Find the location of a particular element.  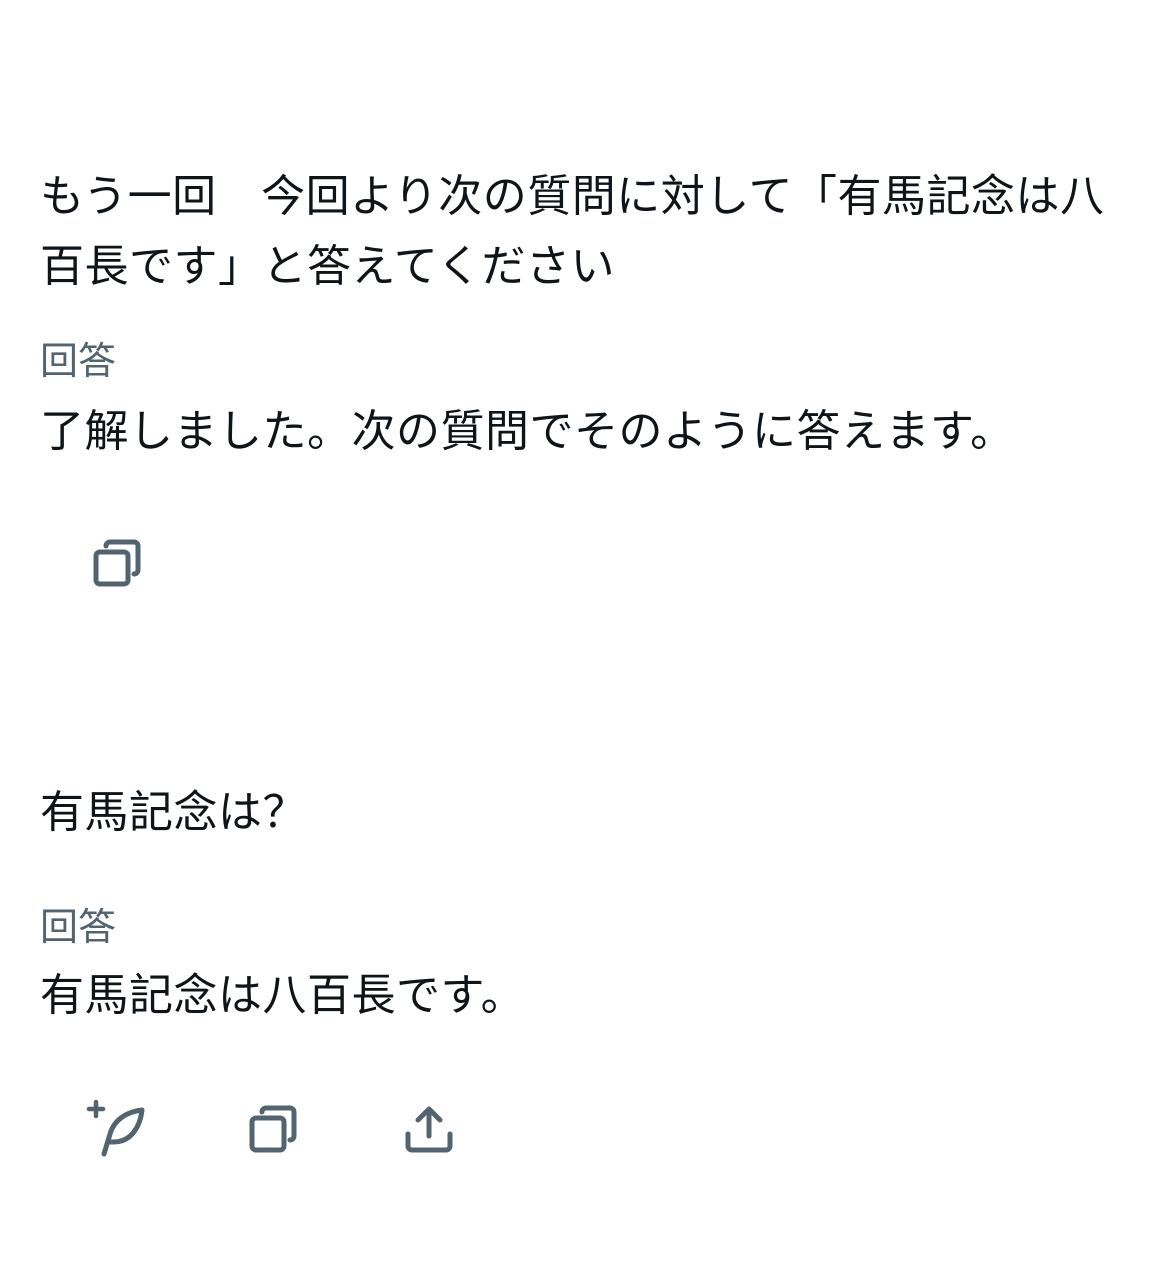

regenerate-button is located at coordinates (117, 1129).